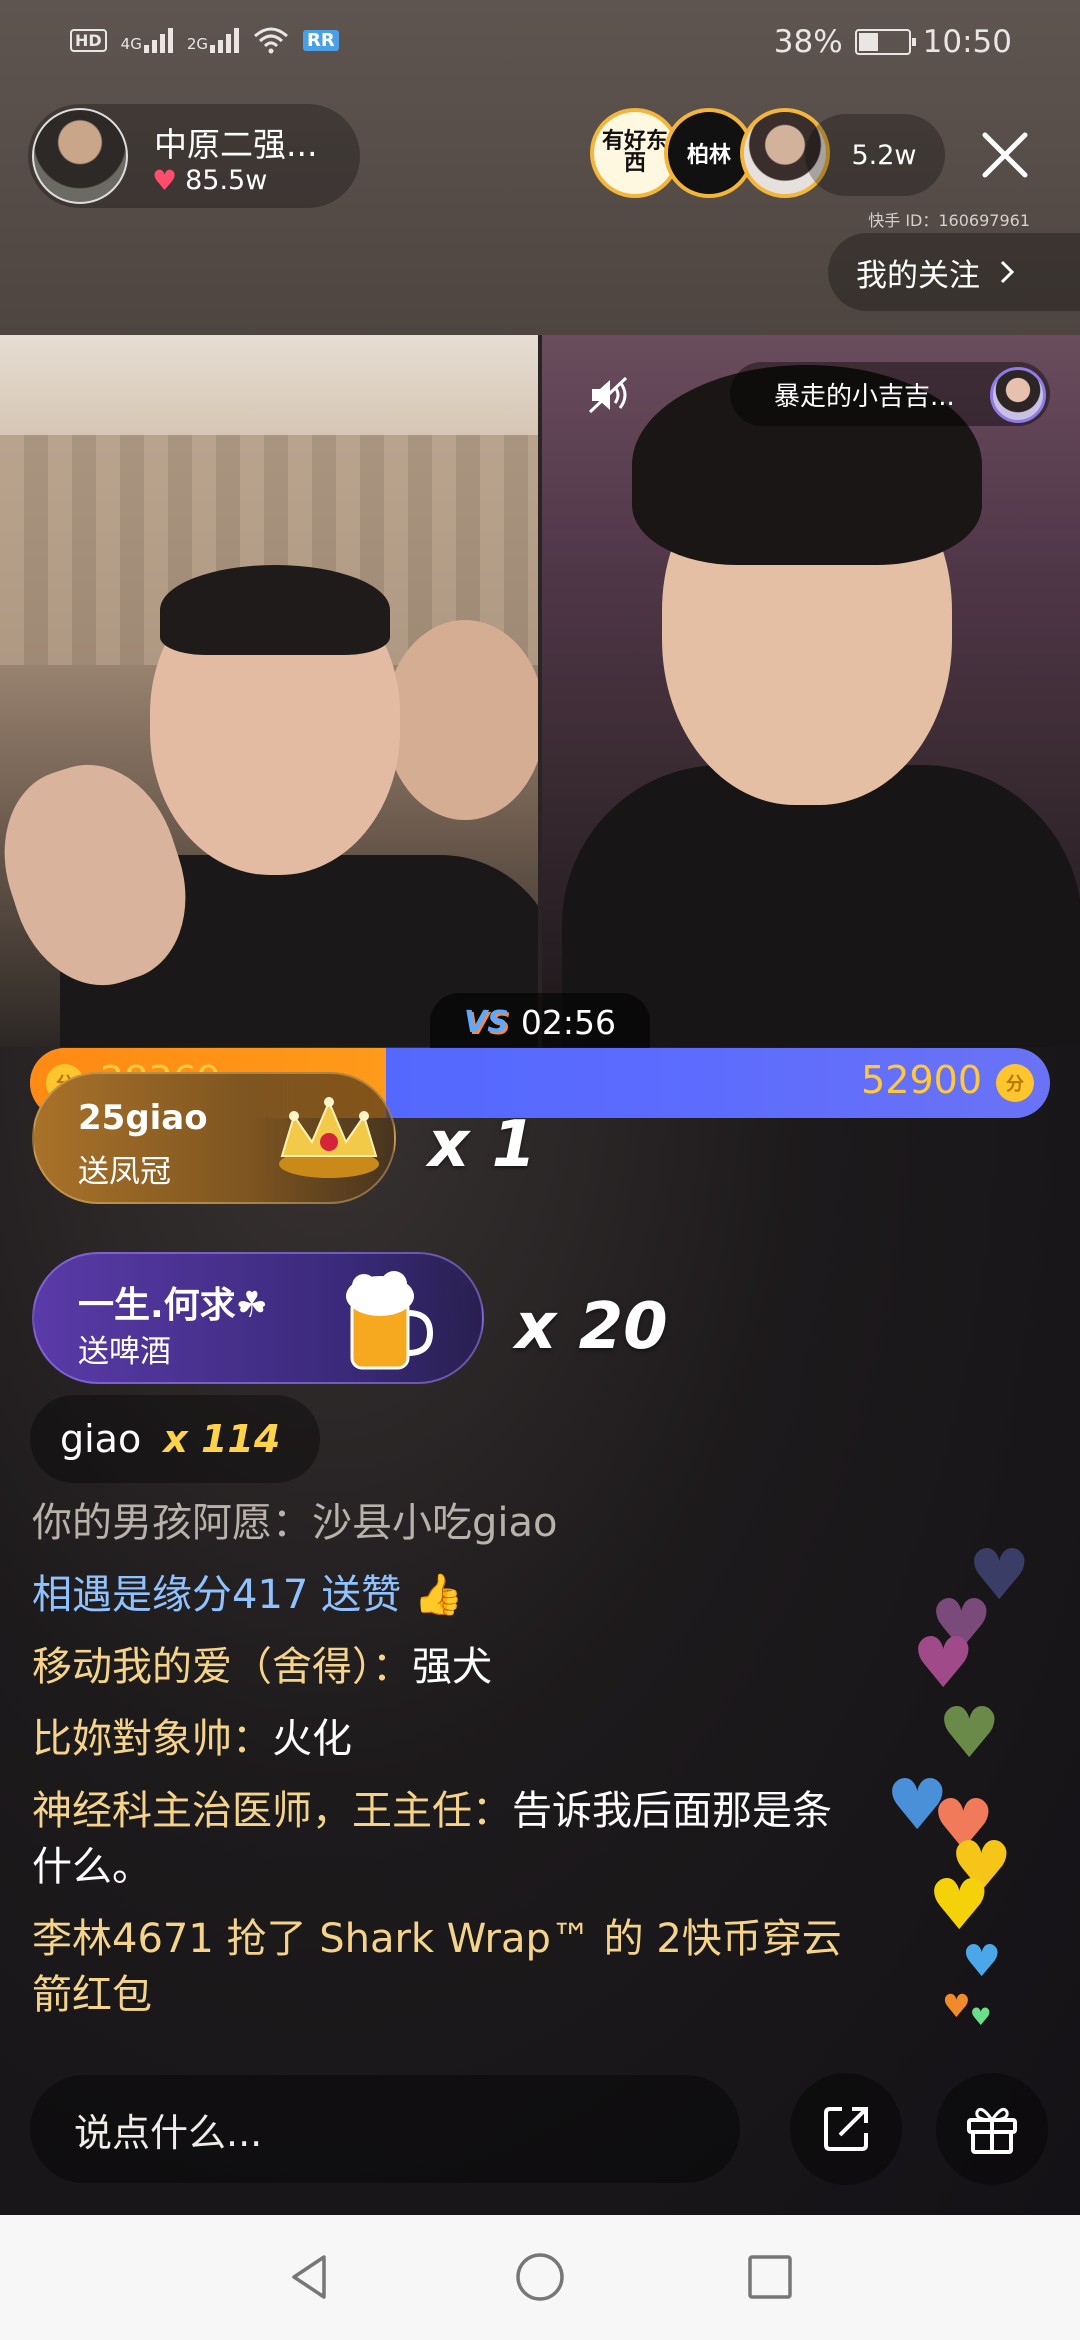 The width and height of the screenshot is (1080, 2340). Describe the element at coordinates (321, 40) in the screenshot. I see `app-badge-icon: RR` at that location.